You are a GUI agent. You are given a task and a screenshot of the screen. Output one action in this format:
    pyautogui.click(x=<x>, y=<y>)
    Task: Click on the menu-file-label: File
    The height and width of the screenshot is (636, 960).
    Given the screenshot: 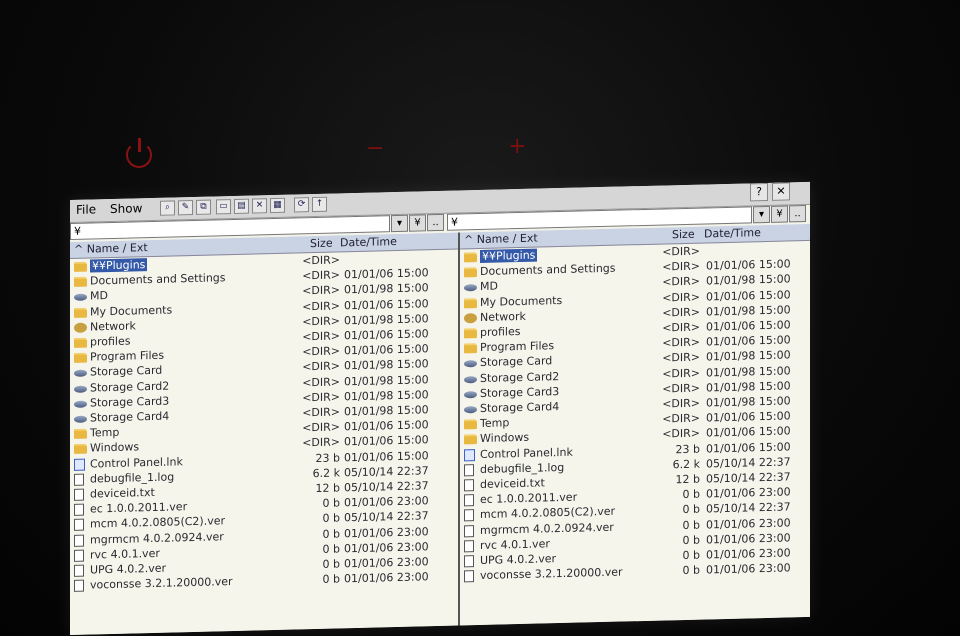 What is the action you would take?
    pyautogui.click(x=86, y=209)
    